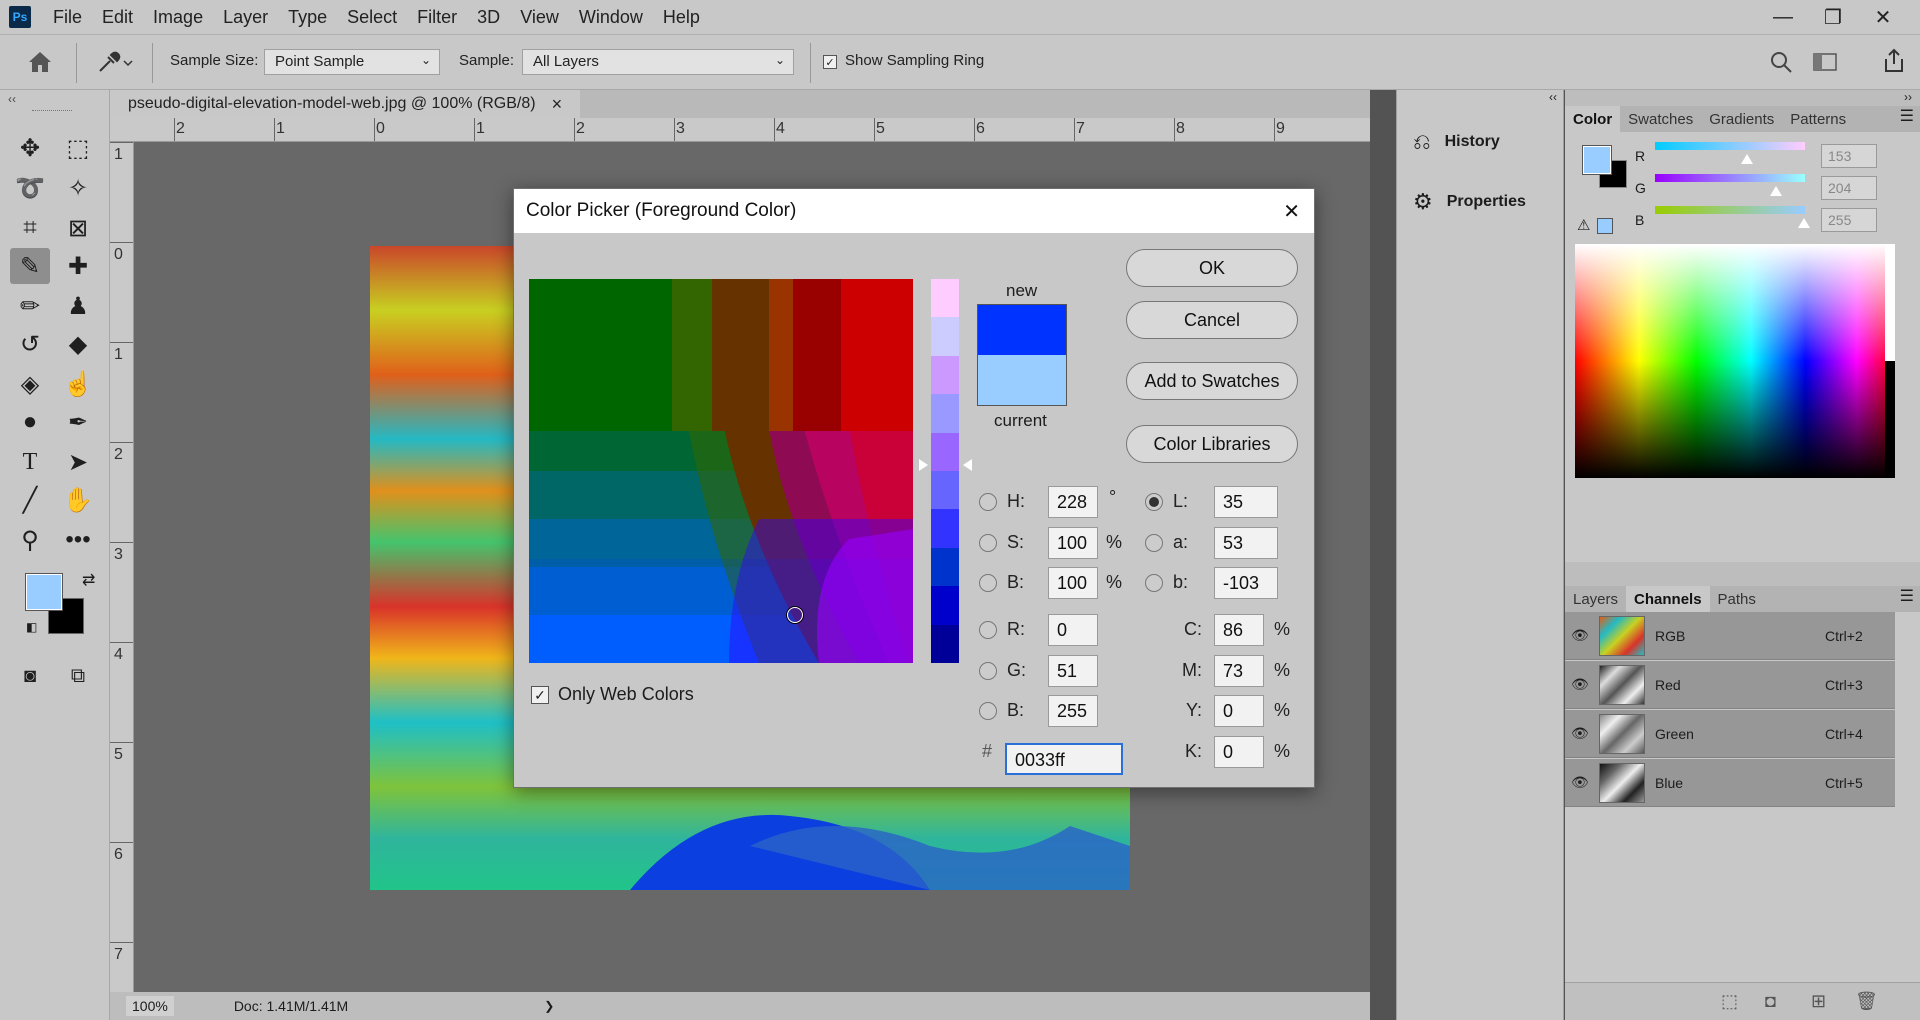  Describe the element at coordinates (988, 671) in the screenshot. I see `g-radio` at that location.